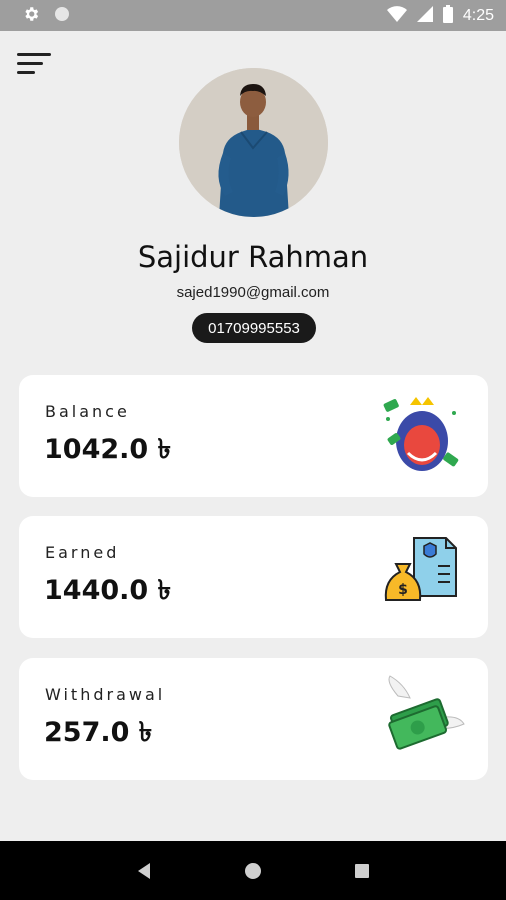 The image size is (506, 900). I want to click on card-value: 257.0 ৳, so click(98, 732).